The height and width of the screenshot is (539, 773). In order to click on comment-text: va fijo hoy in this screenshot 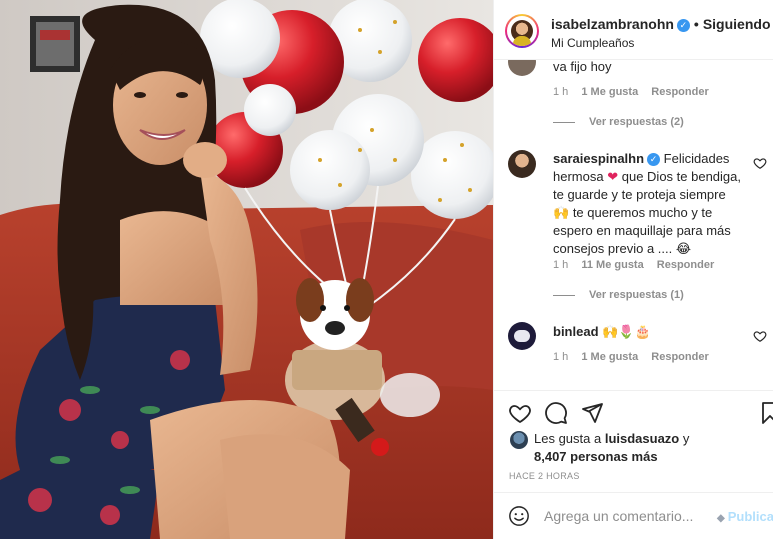, I will do `click(582, 67)`.